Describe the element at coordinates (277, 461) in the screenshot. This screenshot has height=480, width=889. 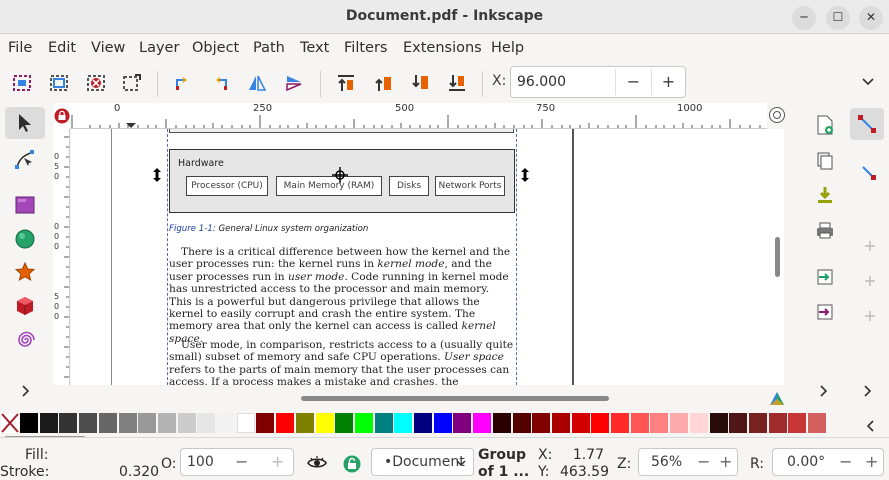
I see `opacity-increment-button: +` at that location.